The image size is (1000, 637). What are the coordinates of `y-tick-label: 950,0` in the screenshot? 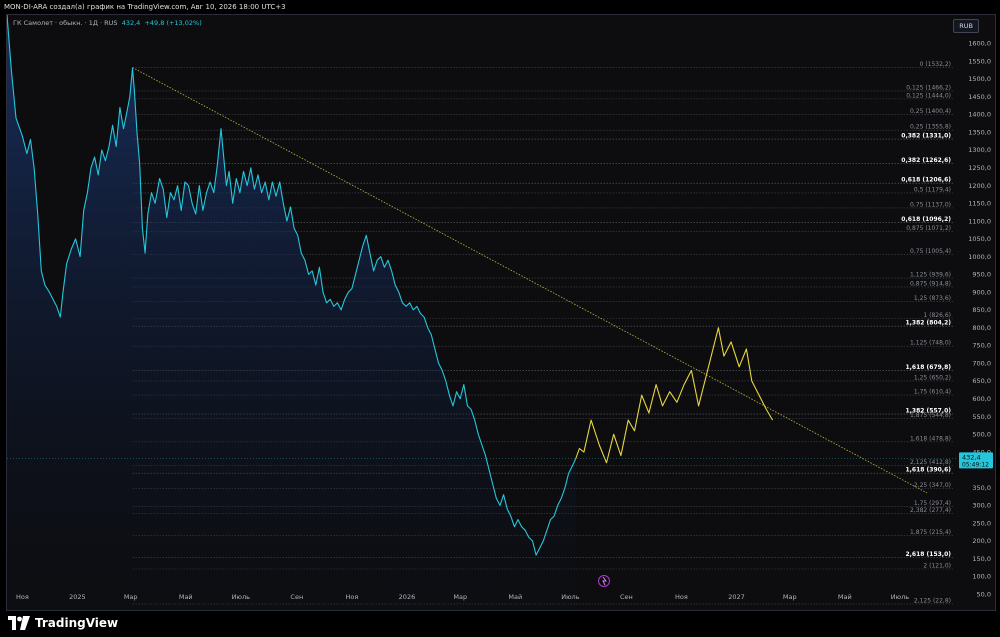 It's located at (981, 275).